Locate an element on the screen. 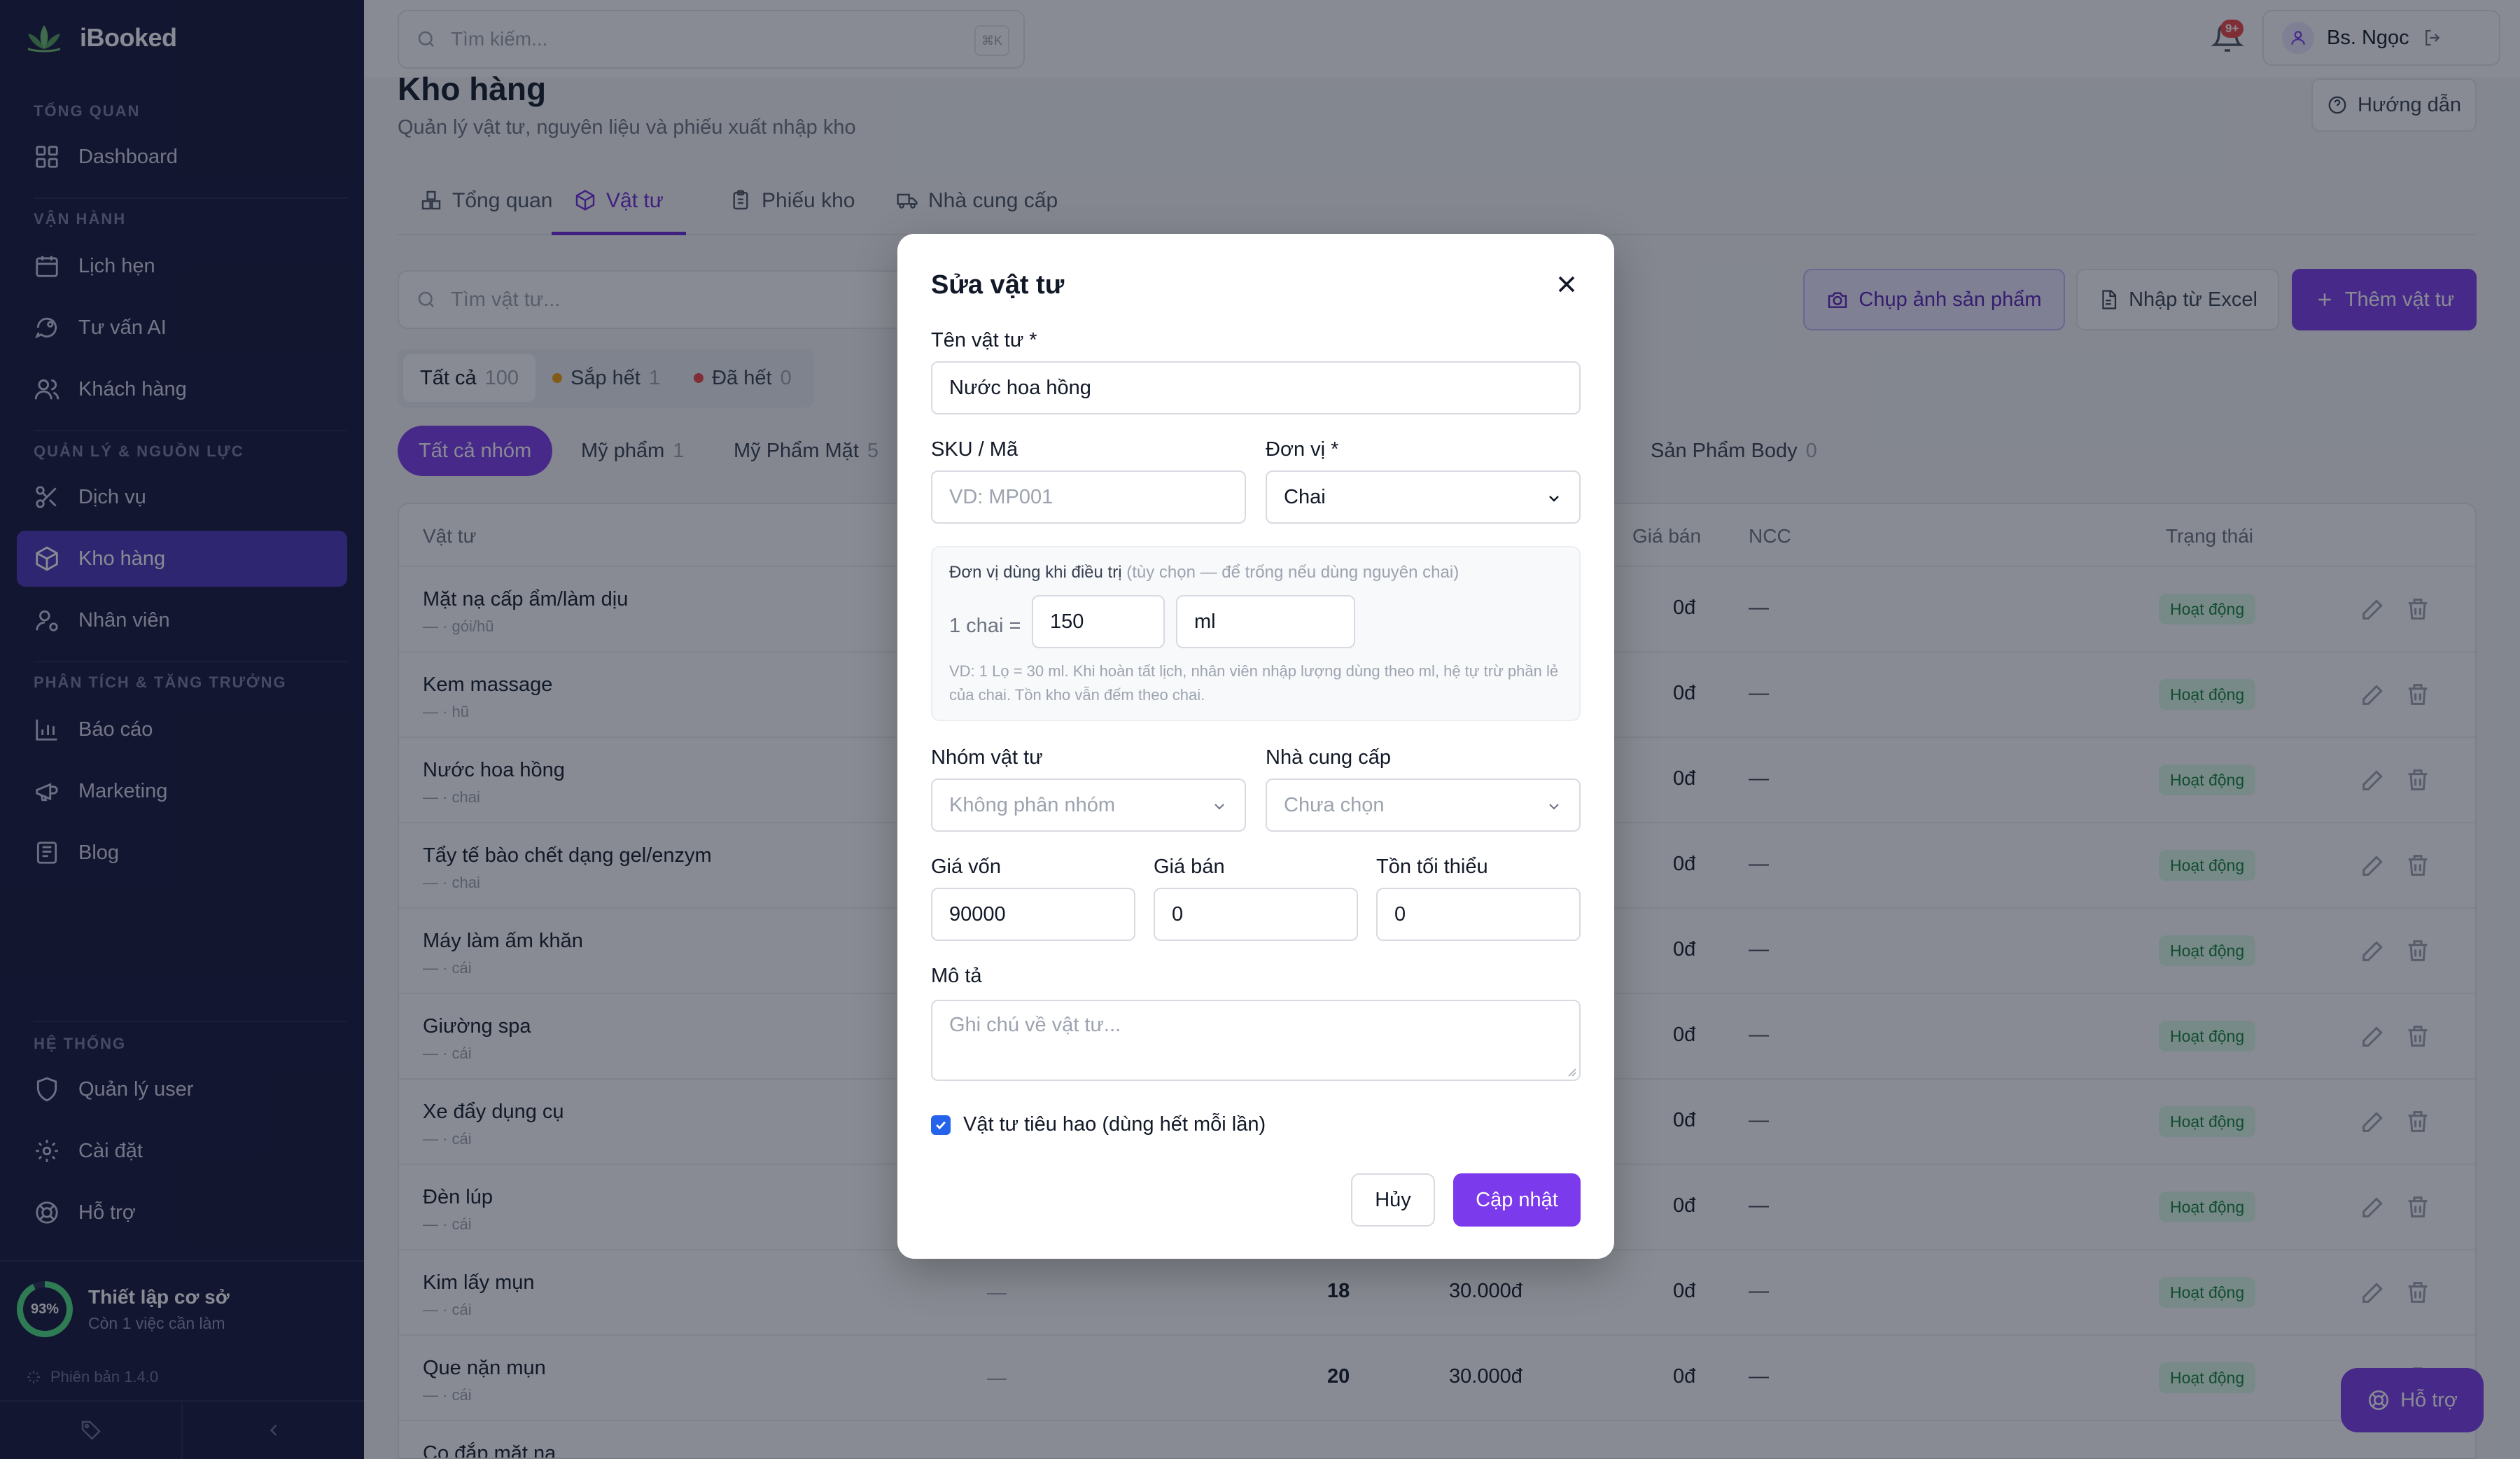 The width and height of the screenshot is (2520, 1459). usage-qty-field: 150 is located at coordinates (1098, 621).